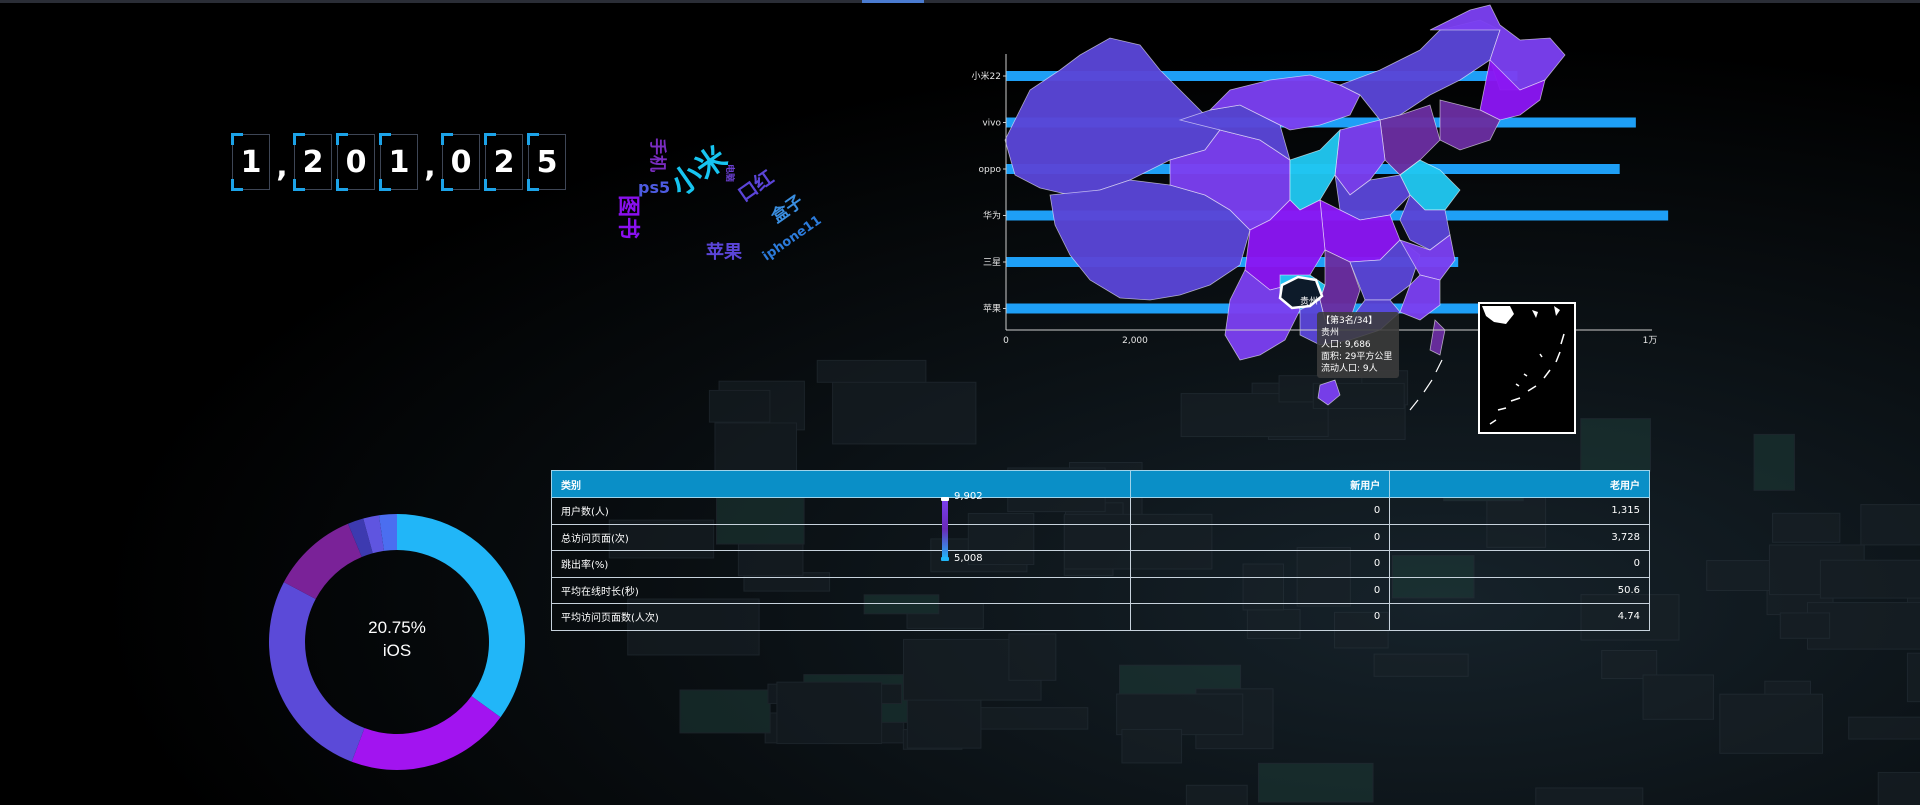 The image size is (1920, 805). What do you see at coordinates (792, 238) in the screenshot?
I see `word-cloud-word: iphone11` at bounding box center [792, 238].